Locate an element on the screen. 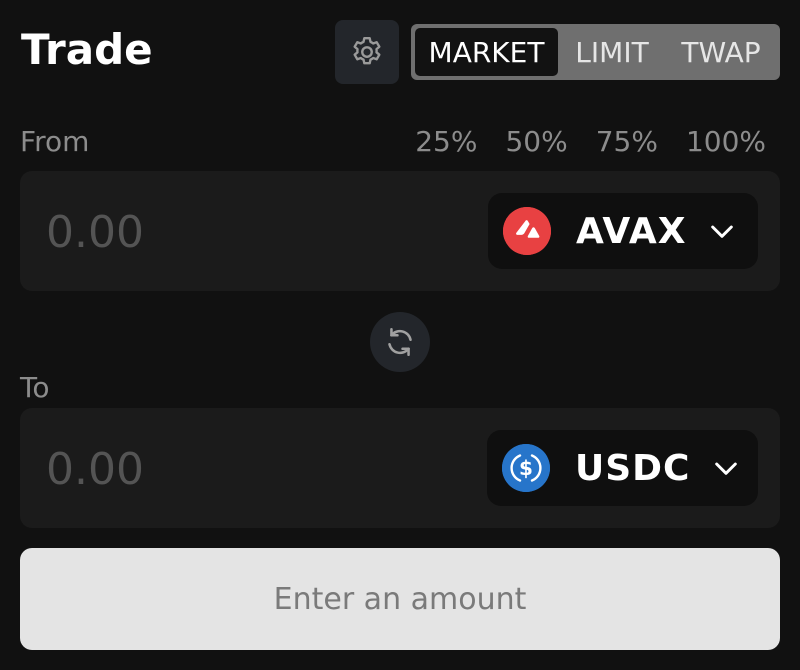  settings-button is located at coordinates (367, 52).